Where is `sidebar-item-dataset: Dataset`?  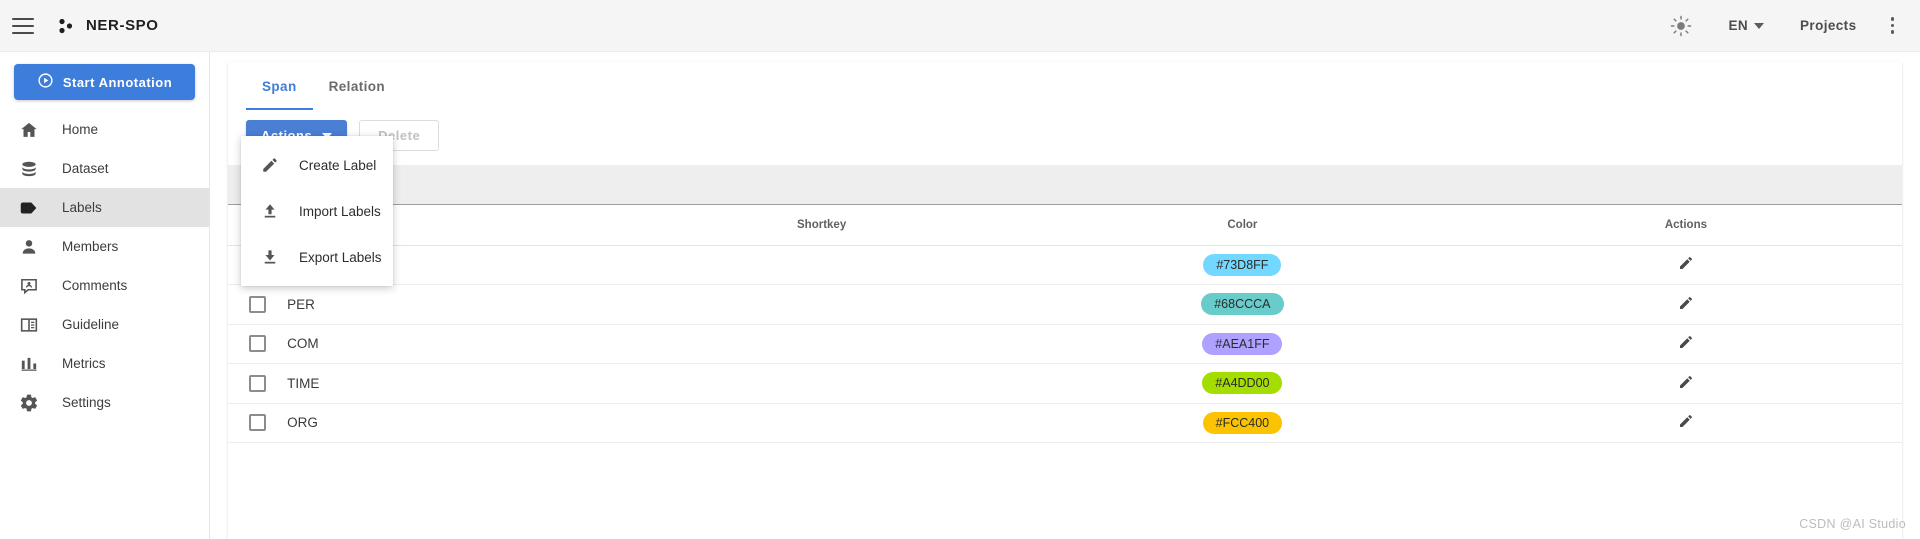
sidebar-item-dataset: Dataset is located at coordinates (104, 168).